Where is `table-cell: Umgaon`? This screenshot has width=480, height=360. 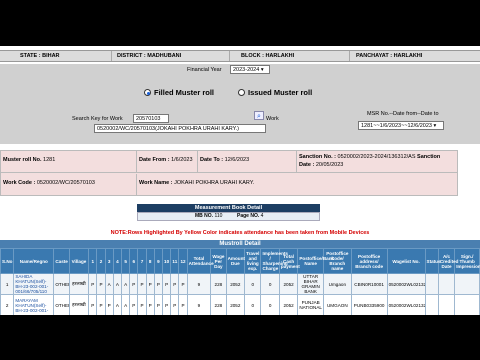
table-cell: Umgaon is located at coordinates (337, 284).